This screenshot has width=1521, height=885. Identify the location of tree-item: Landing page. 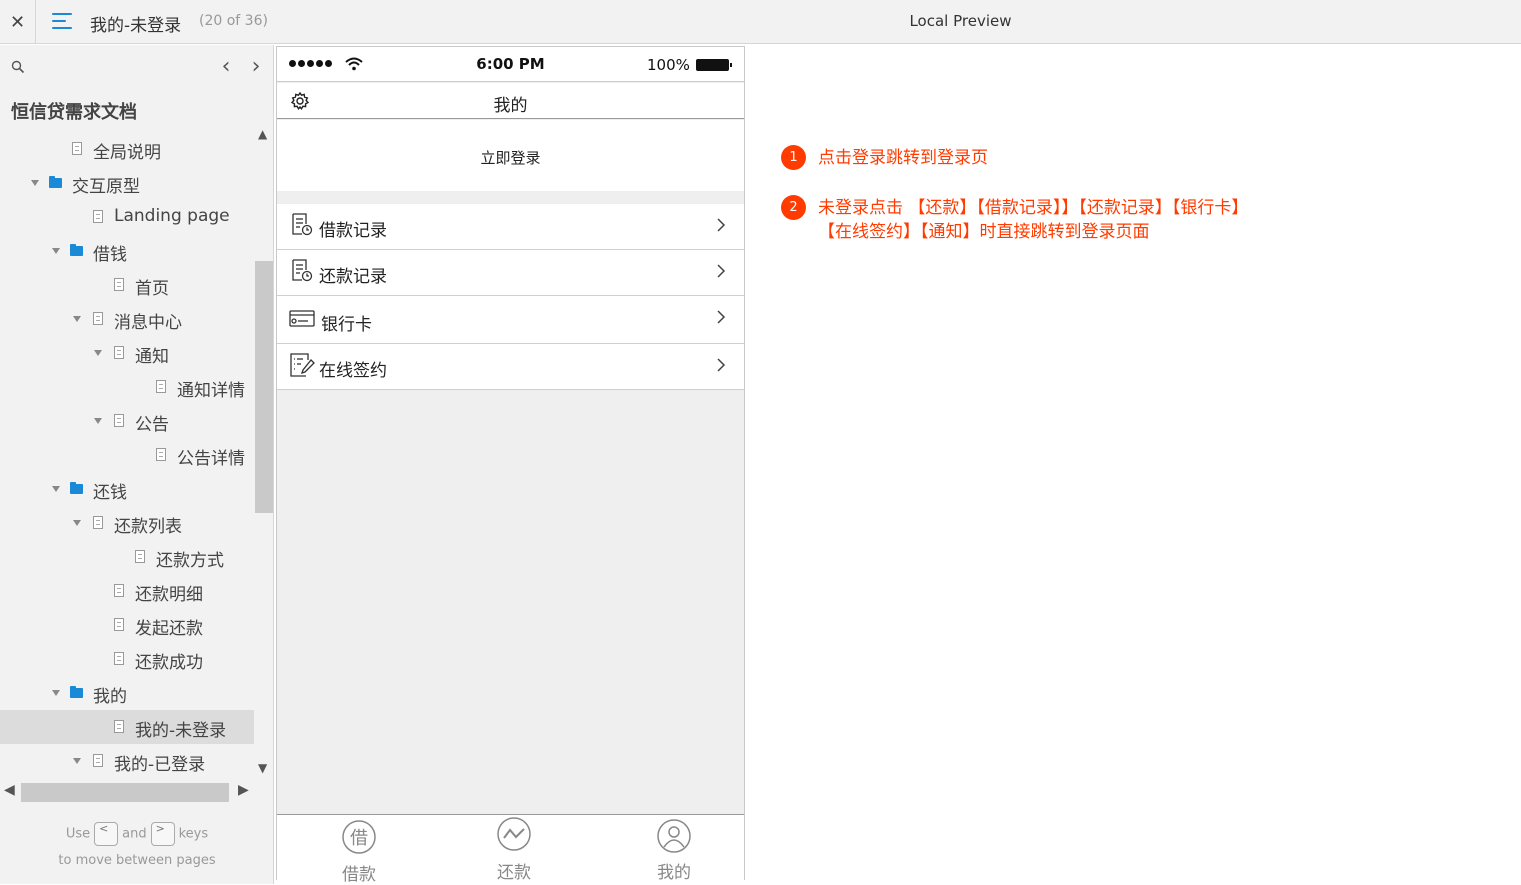
(127, 217).